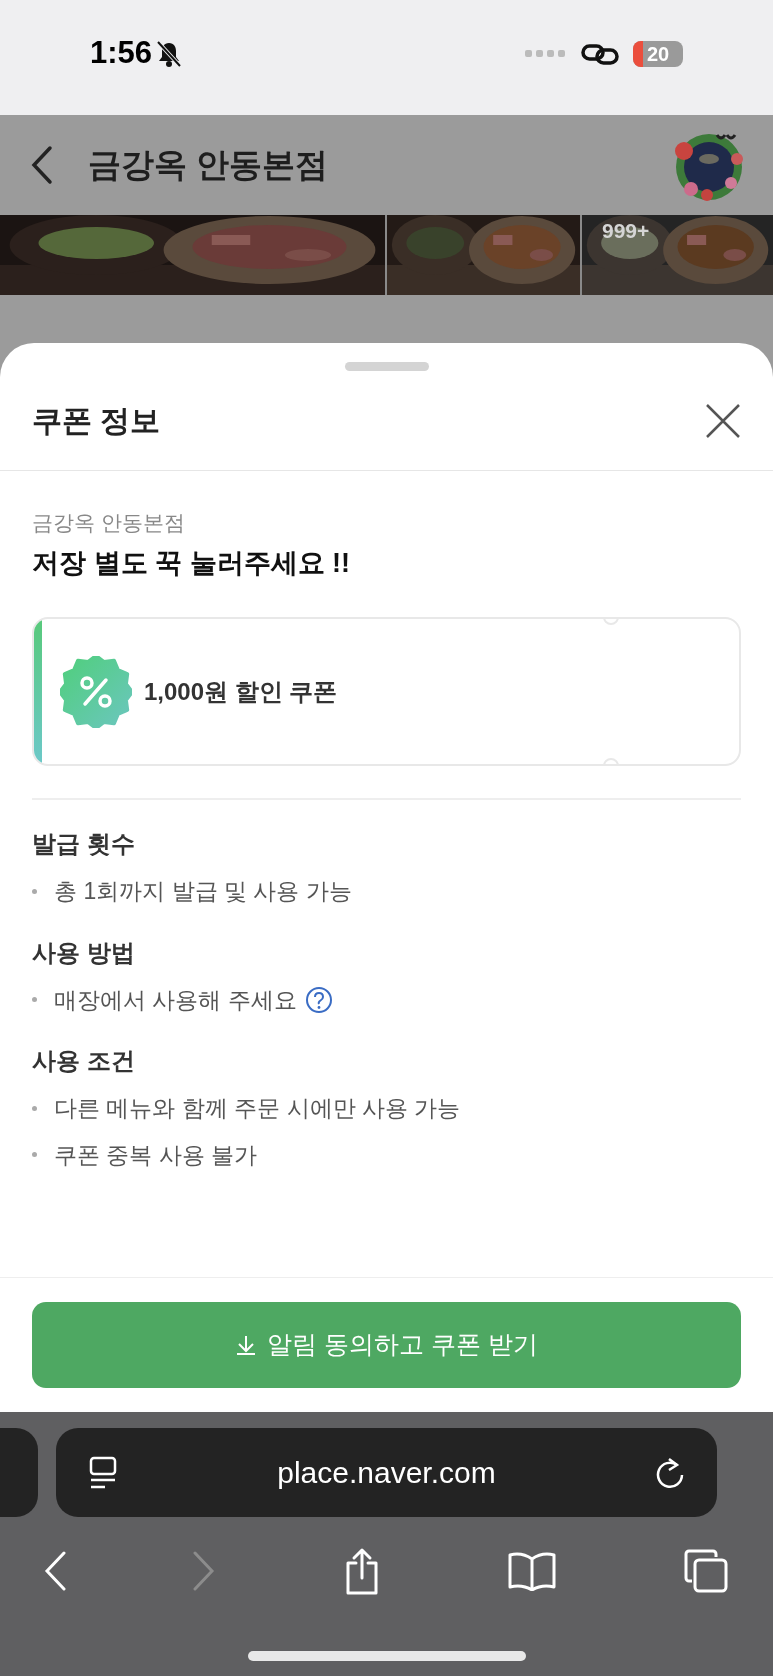  Describe the element at coordinates (96, 691) in the screenshot. I see `percent-badge-icon` at that location.